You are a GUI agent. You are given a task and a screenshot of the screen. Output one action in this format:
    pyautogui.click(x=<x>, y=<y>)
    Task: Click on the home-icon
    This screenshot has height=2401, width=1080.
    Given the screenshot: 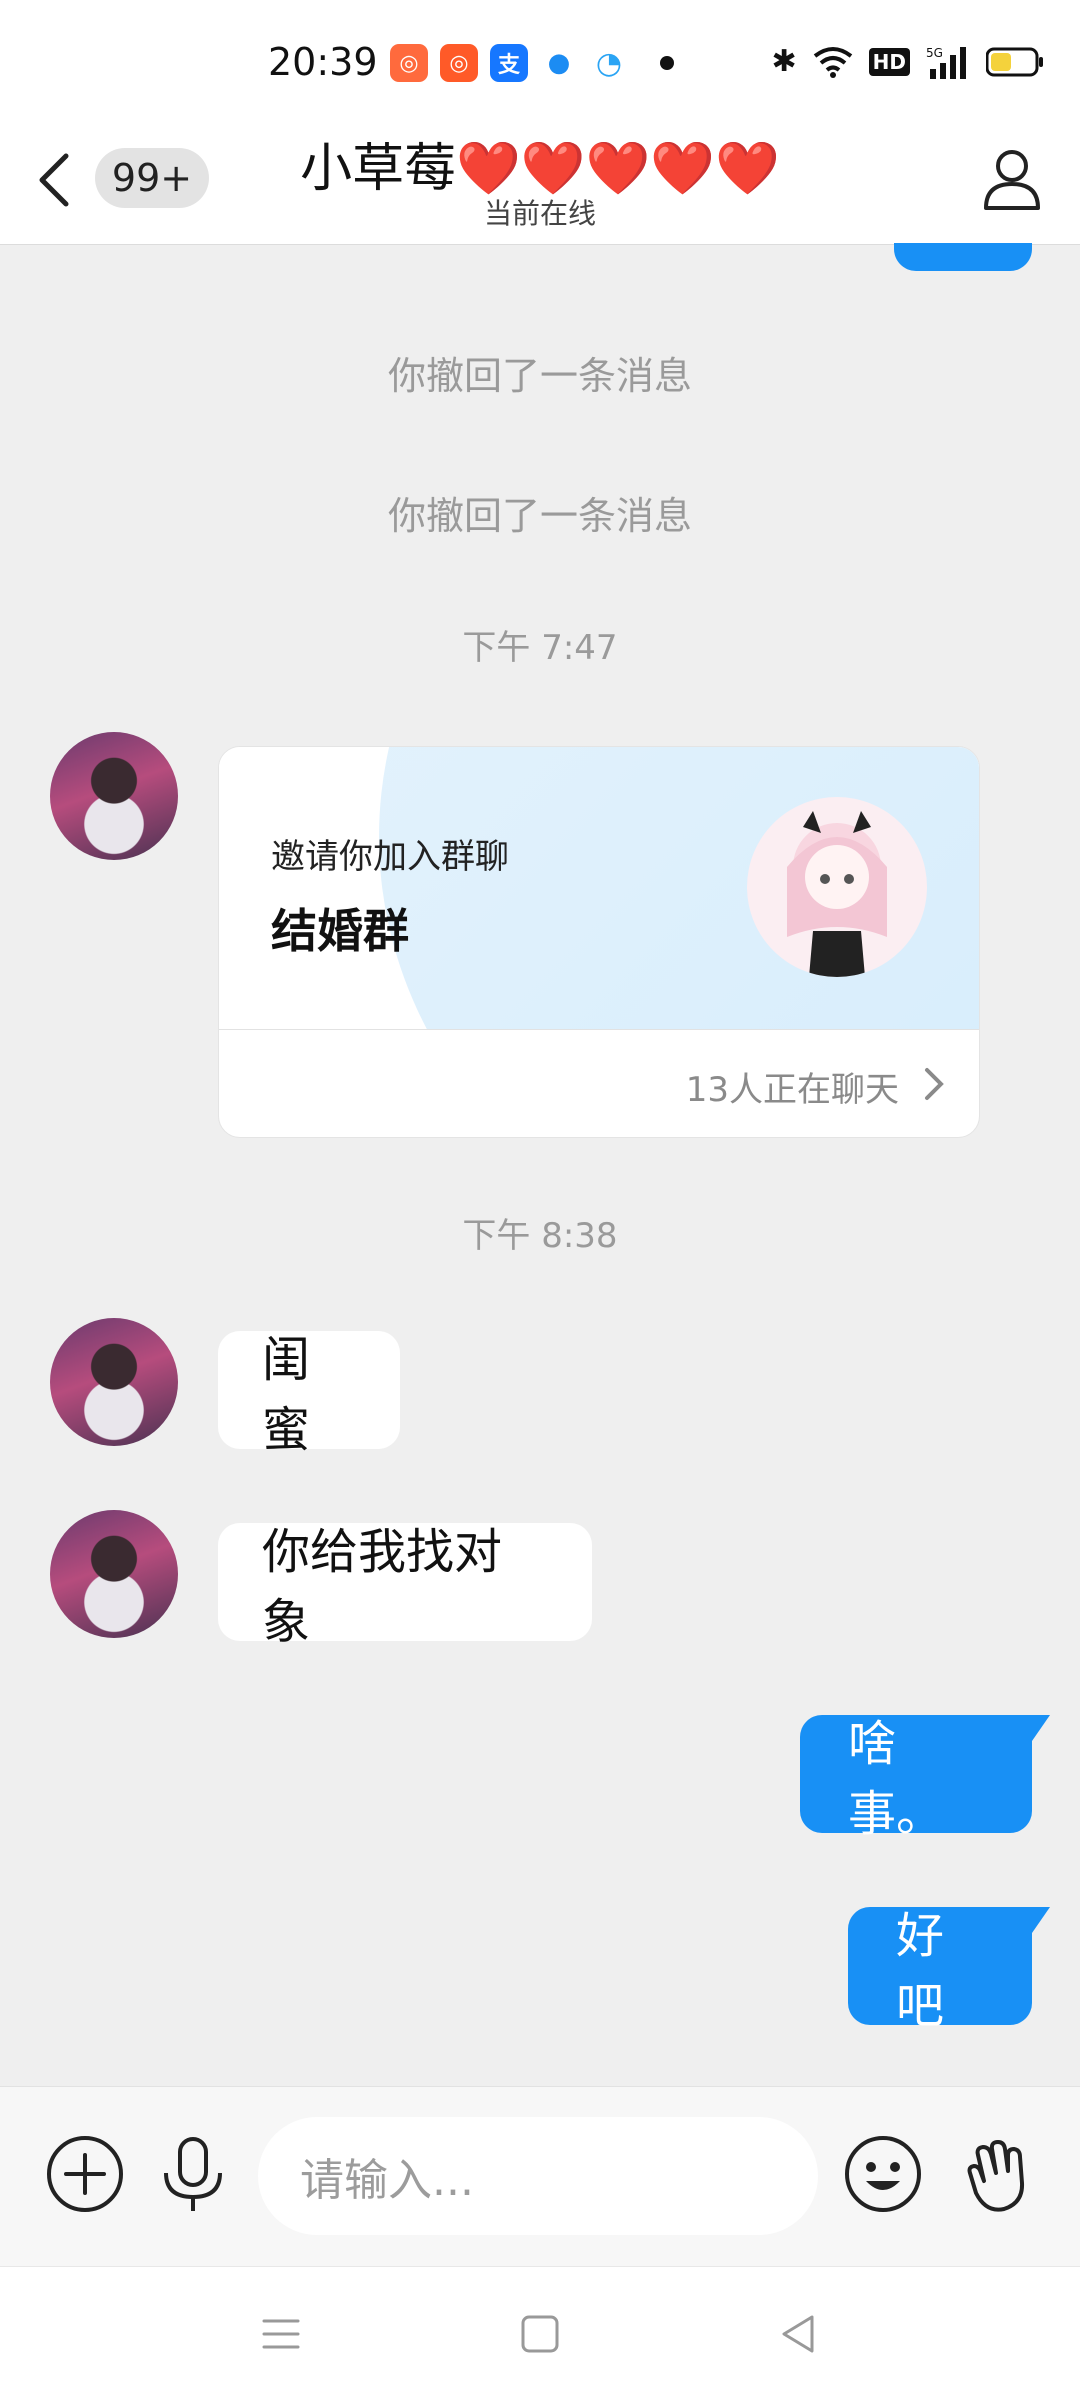 What is the action you would take?
    pyautogui.click(x=540, y=2334)
    